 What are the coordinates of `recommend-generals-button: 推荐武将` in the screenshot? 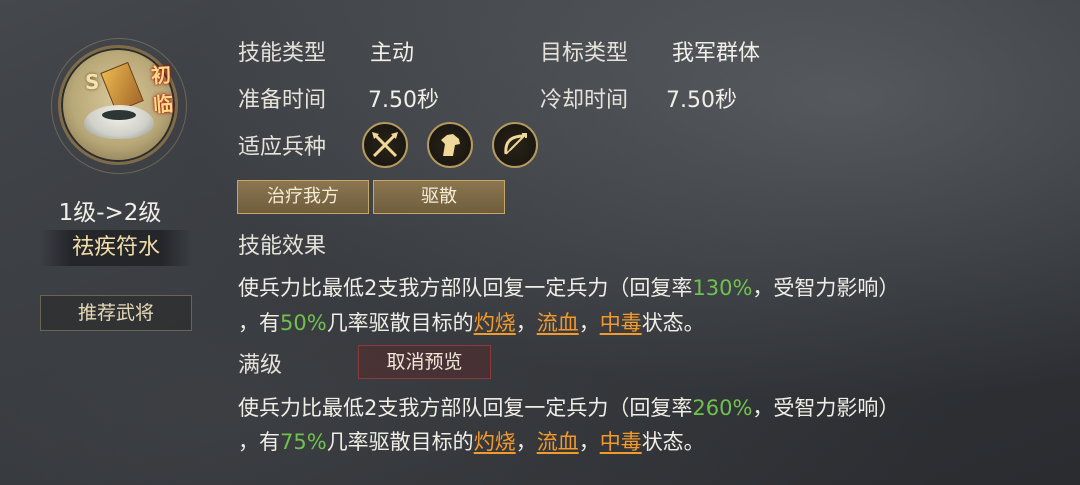 It's located at (116, 313).